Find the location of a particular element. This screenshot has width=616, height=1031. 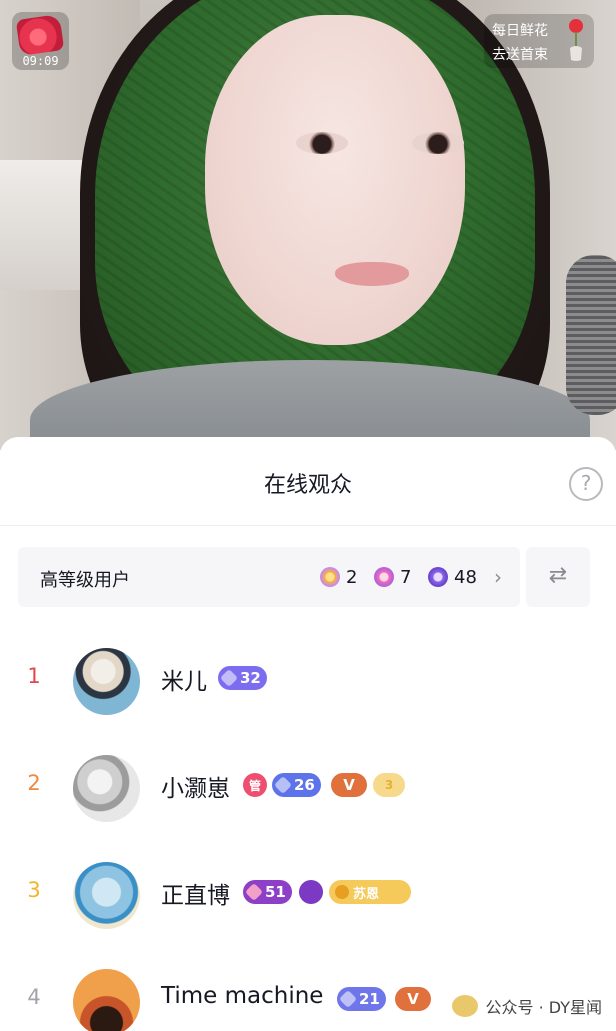

viewer-name: Time machine is located at coordinates (242, 996).